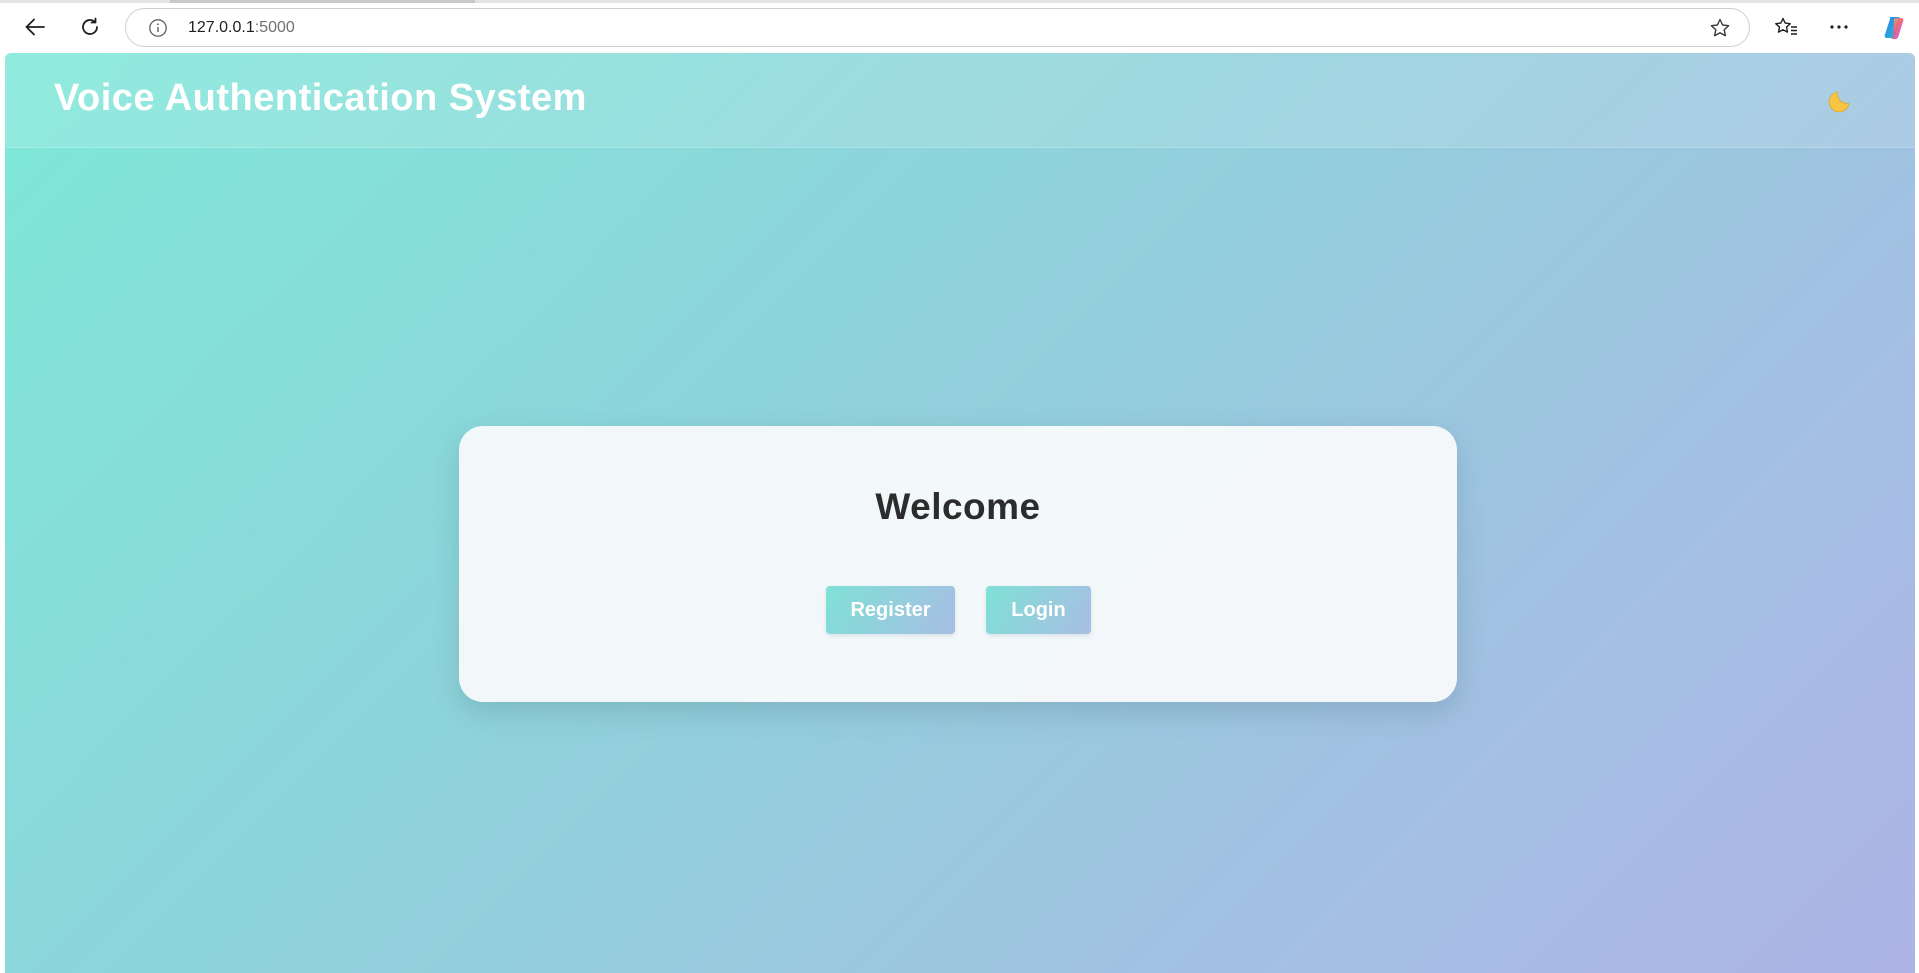 This screenshot has height=973, width=1919. I want to click on refresh-icon, so click(90, 27).